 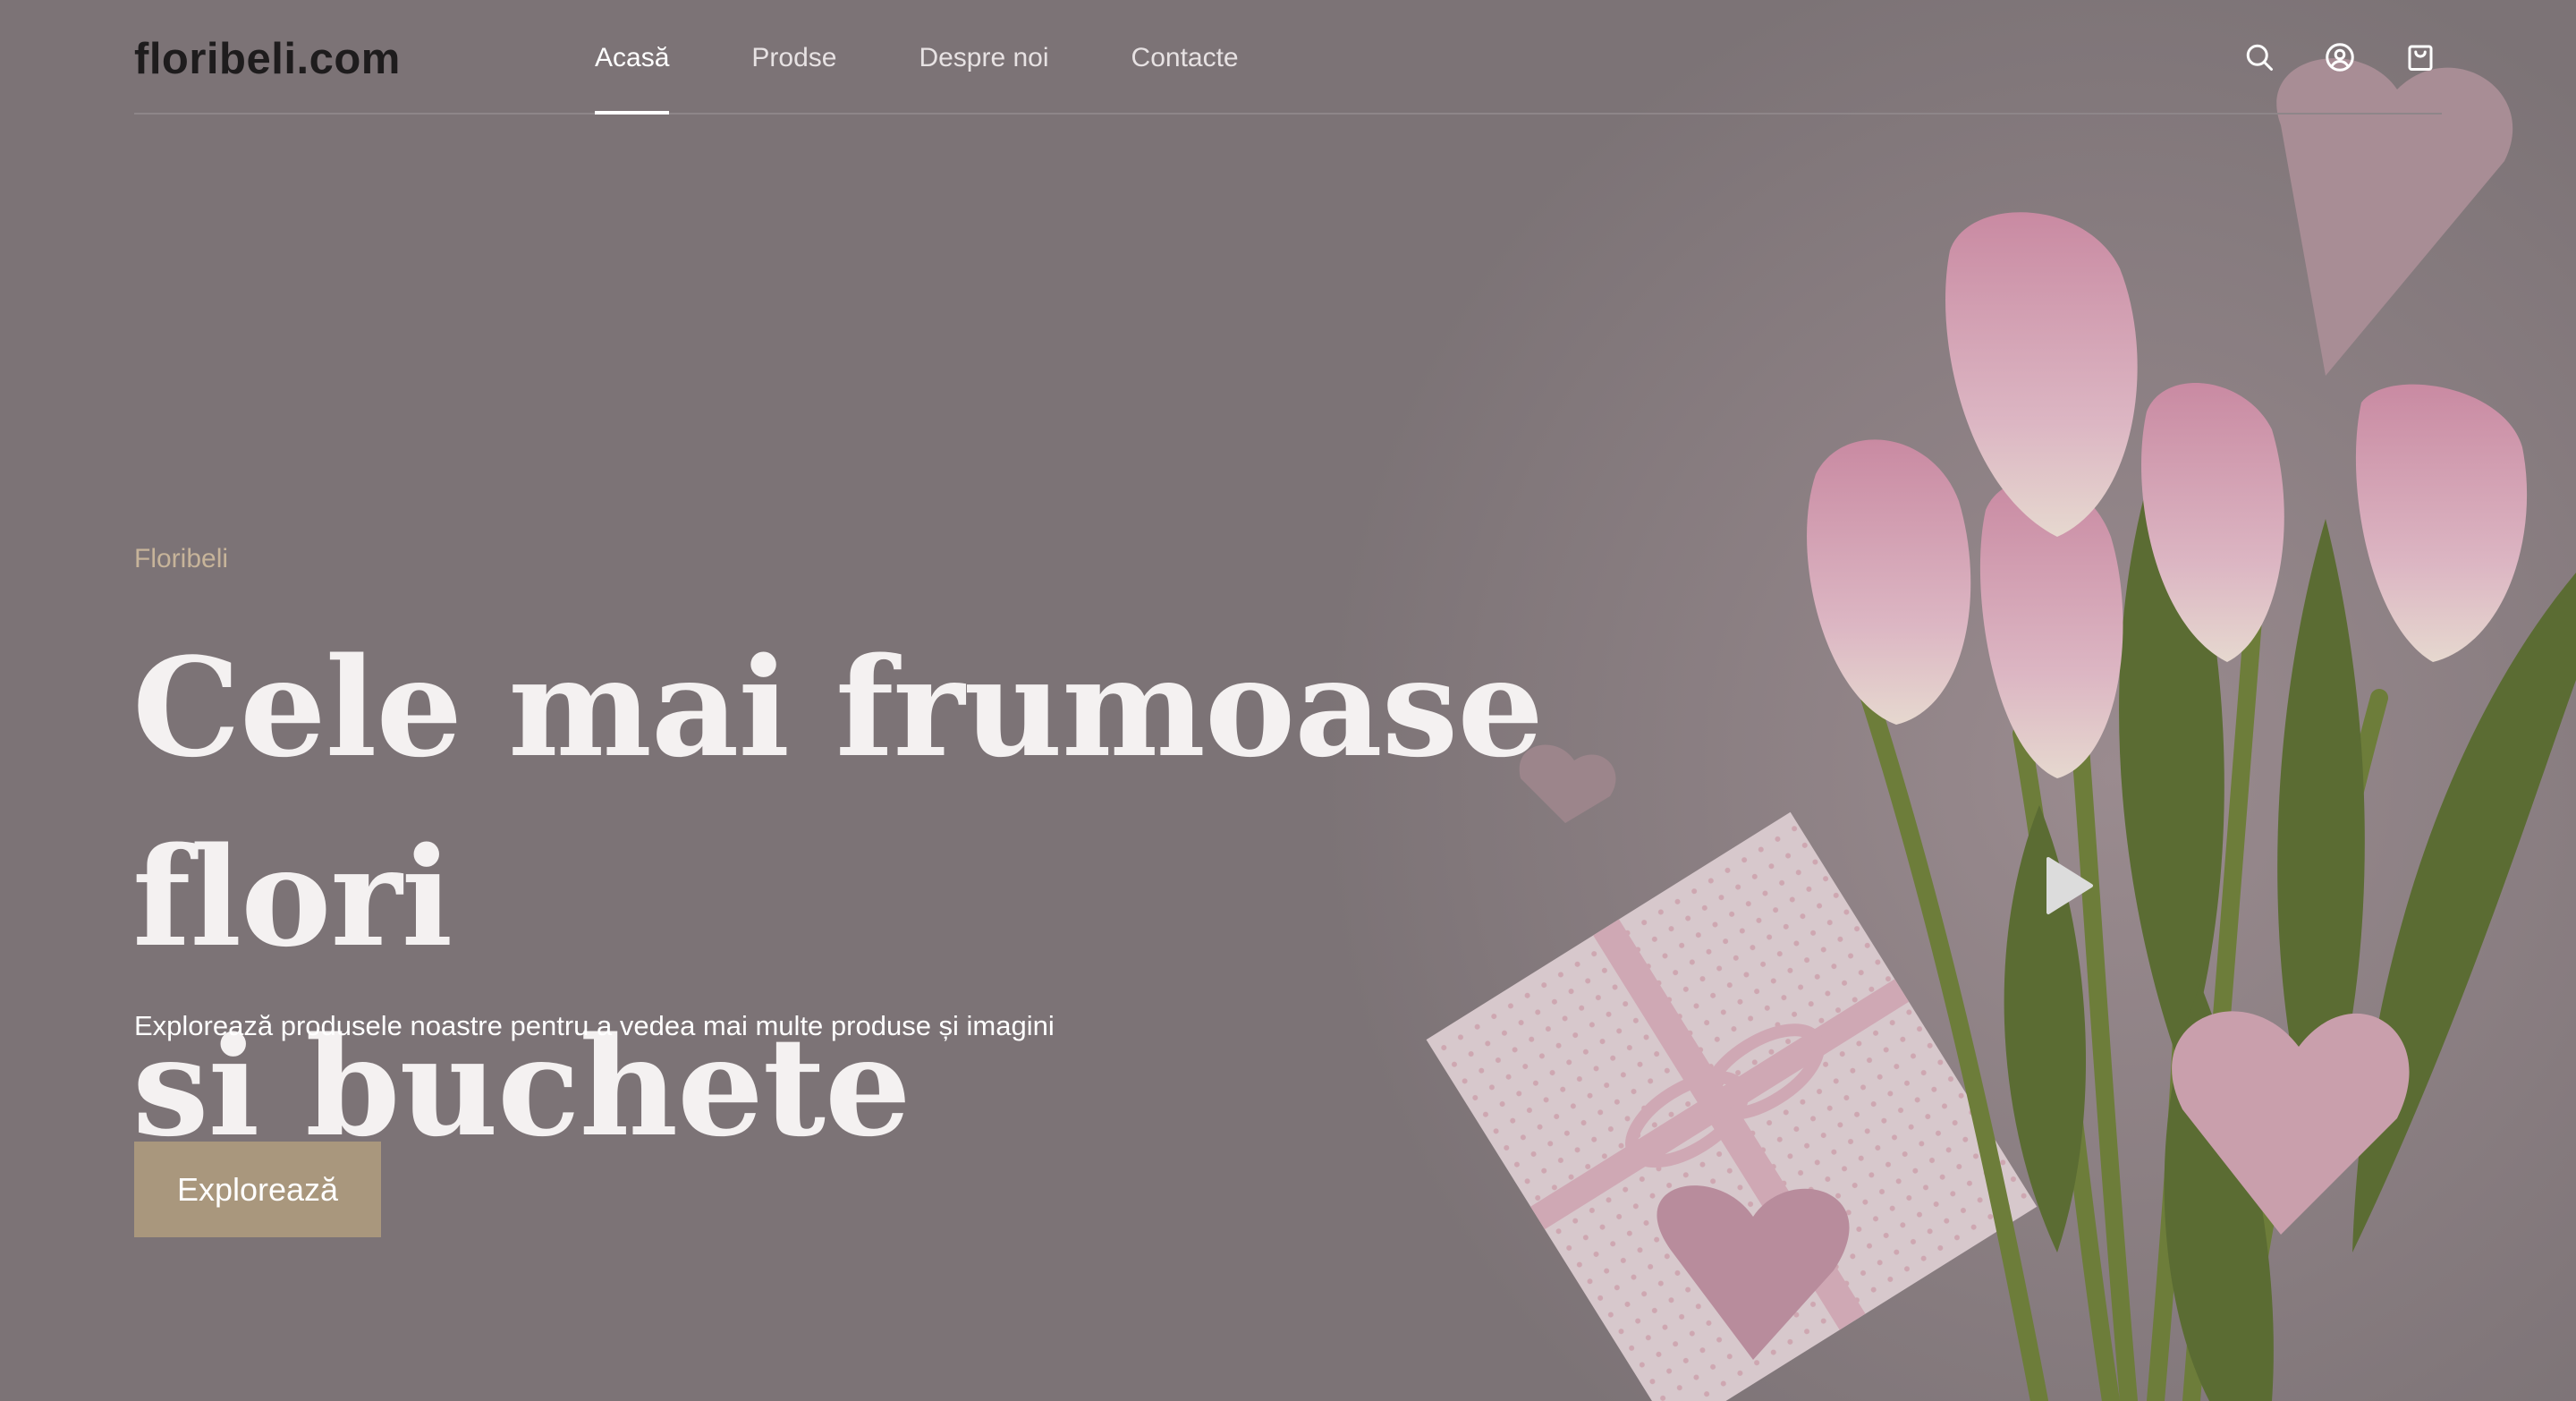 I want to click on cart-icon, so click(x=2420, y=58).